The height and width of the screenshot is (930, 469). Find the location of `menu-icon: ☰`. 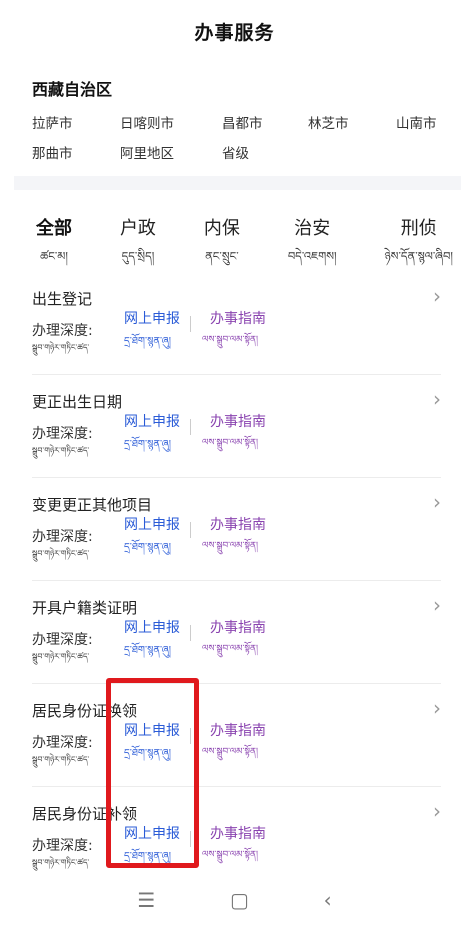

menu-icon: ☰ is located at coordinates (146, 900).